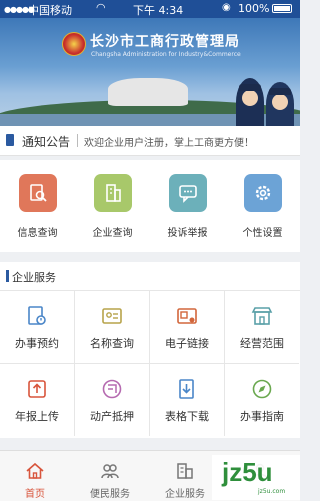  I want to click on nav-home-tab: 首页, so click(35, 477).